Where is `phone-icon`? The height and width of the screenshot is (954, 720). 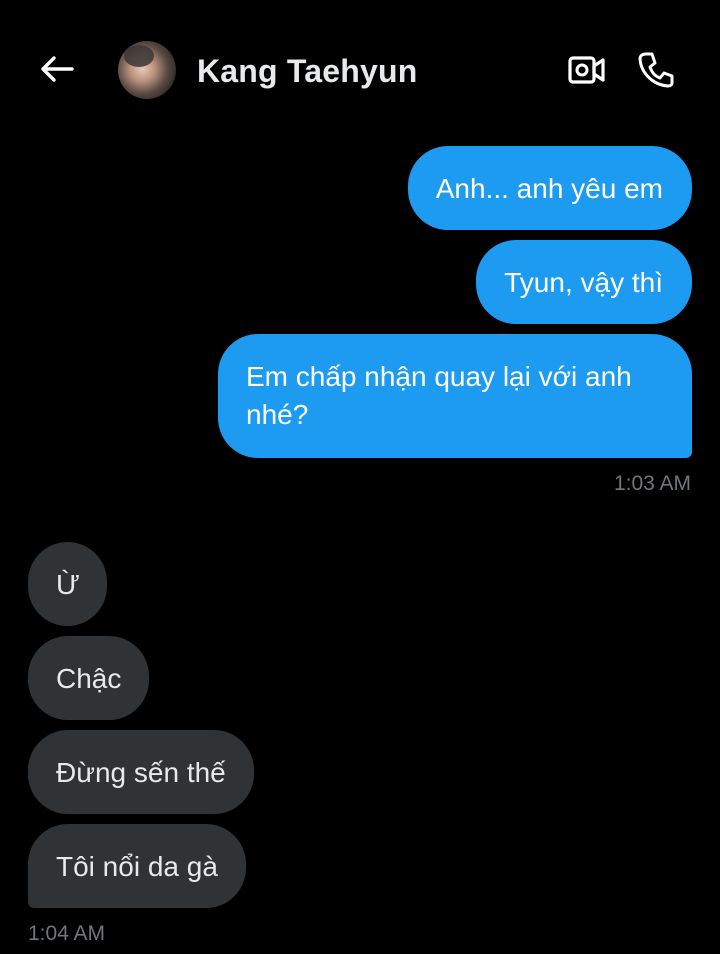 phone-icon is located at coordinates (656, 70).